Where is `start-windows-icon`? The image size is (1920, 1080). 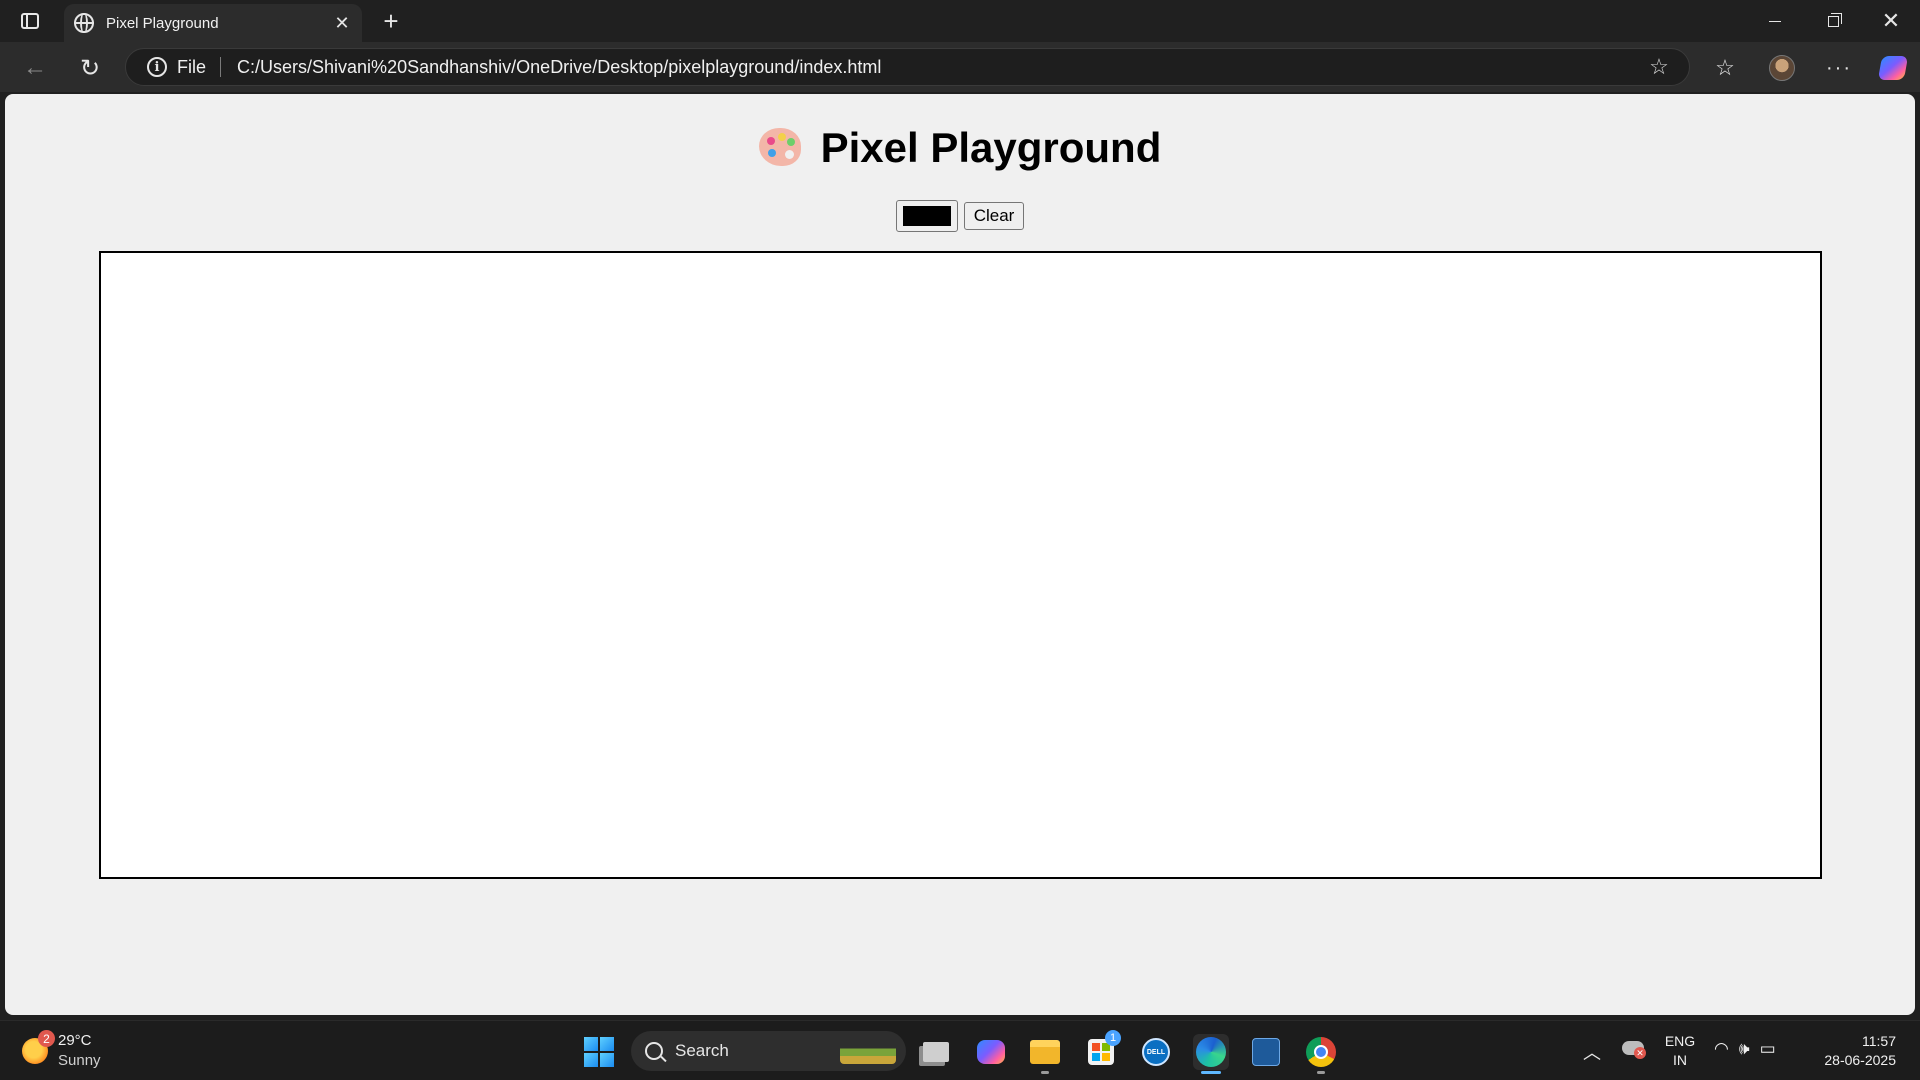
start-windows-icon is located at coordinates (599, 1052).